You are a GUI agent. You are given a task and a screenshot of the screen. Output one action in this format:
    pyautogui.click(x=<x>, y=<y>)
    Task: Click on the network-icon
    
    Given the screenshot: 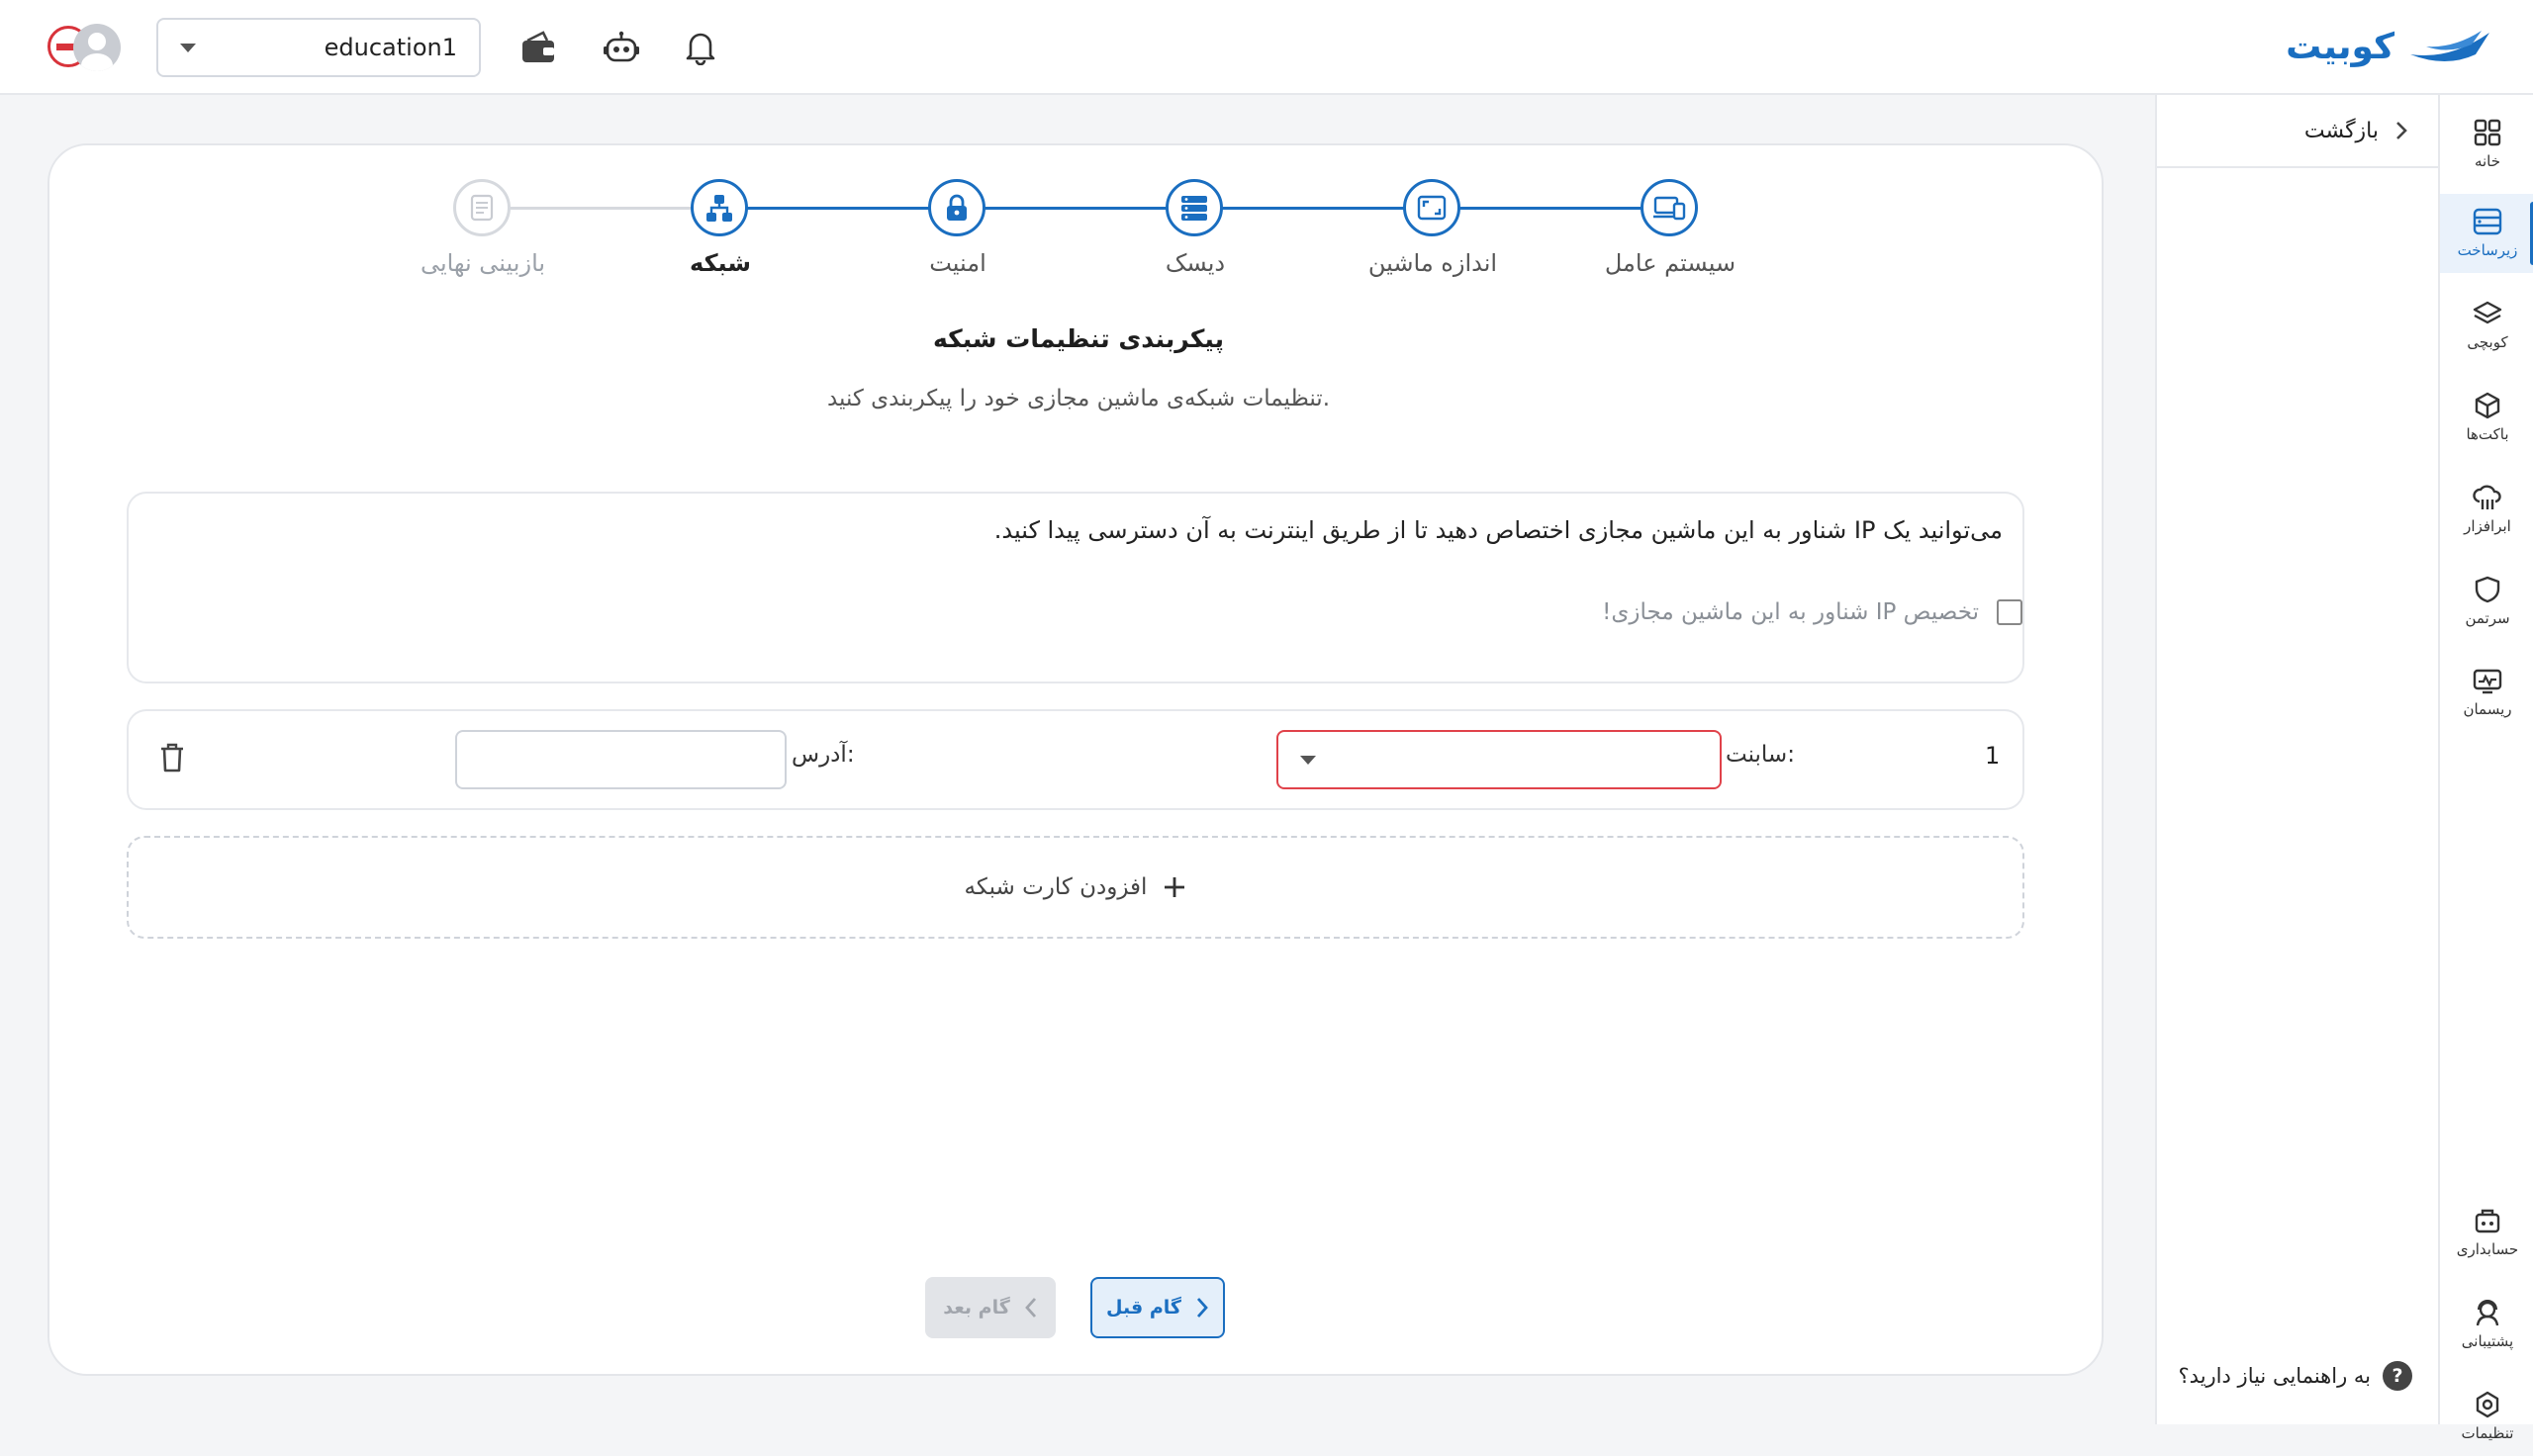 What is the action you would take?
    pyautogui.click(x=719, y=208)
    